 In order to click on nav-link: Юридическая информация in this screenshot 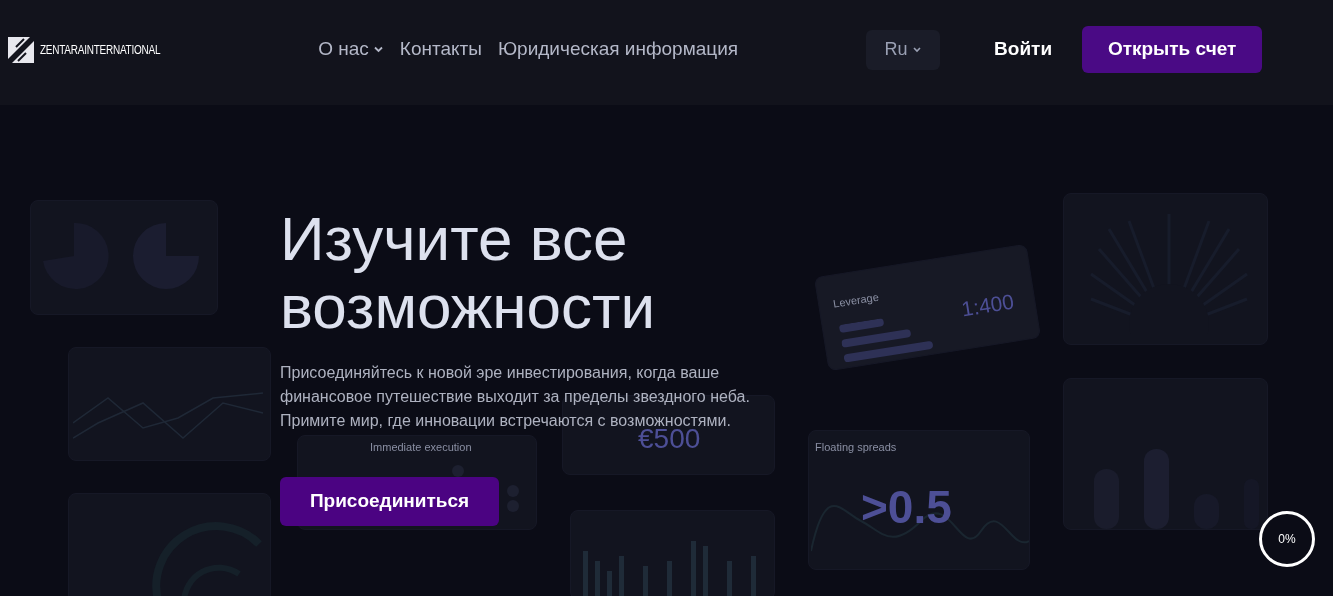, I will do `click(618, 49)`.